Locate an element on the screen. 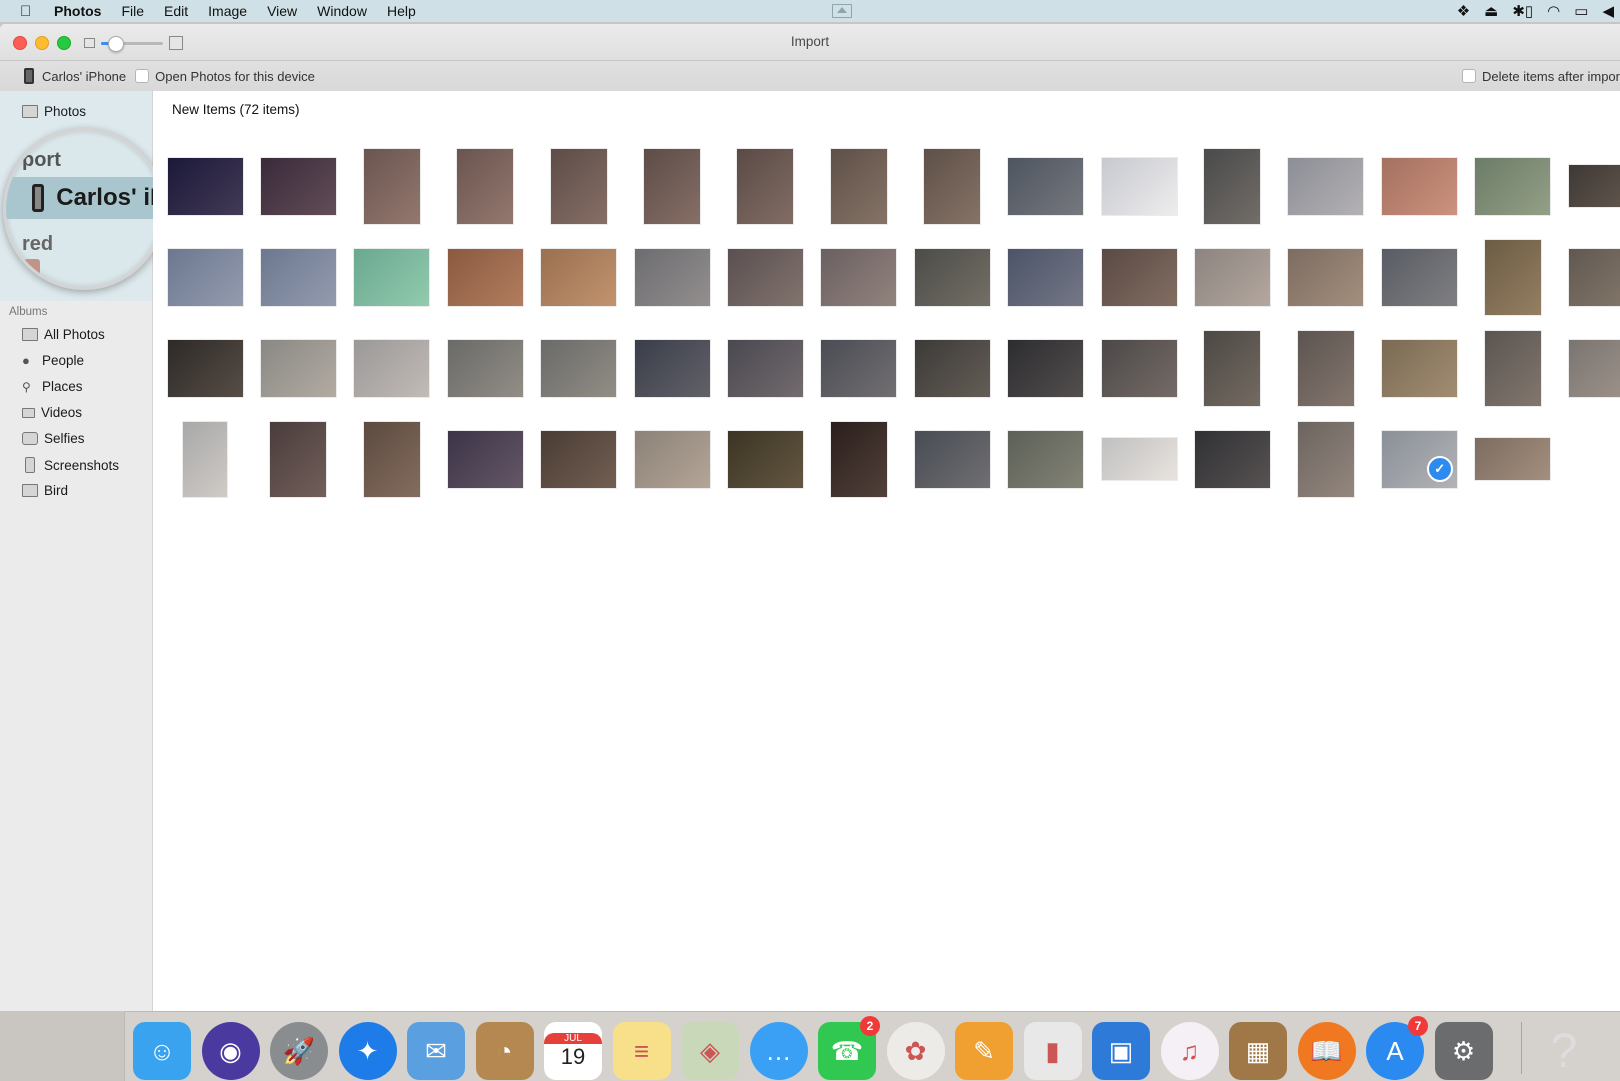 The height and width of the screenshot is (1081, 1620). dock-calendar-icon: JUL19 is located at coordinates (573, 1051).